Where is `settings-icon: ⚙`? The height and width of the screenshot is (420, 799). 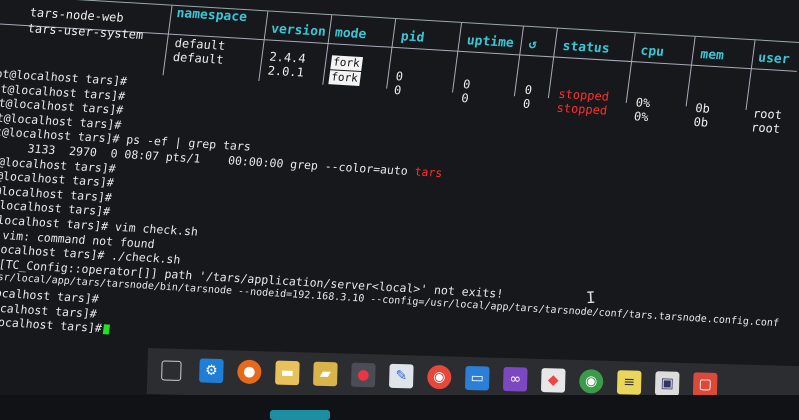
settings-icon: ⚙ is located at coordinates (211, 371).